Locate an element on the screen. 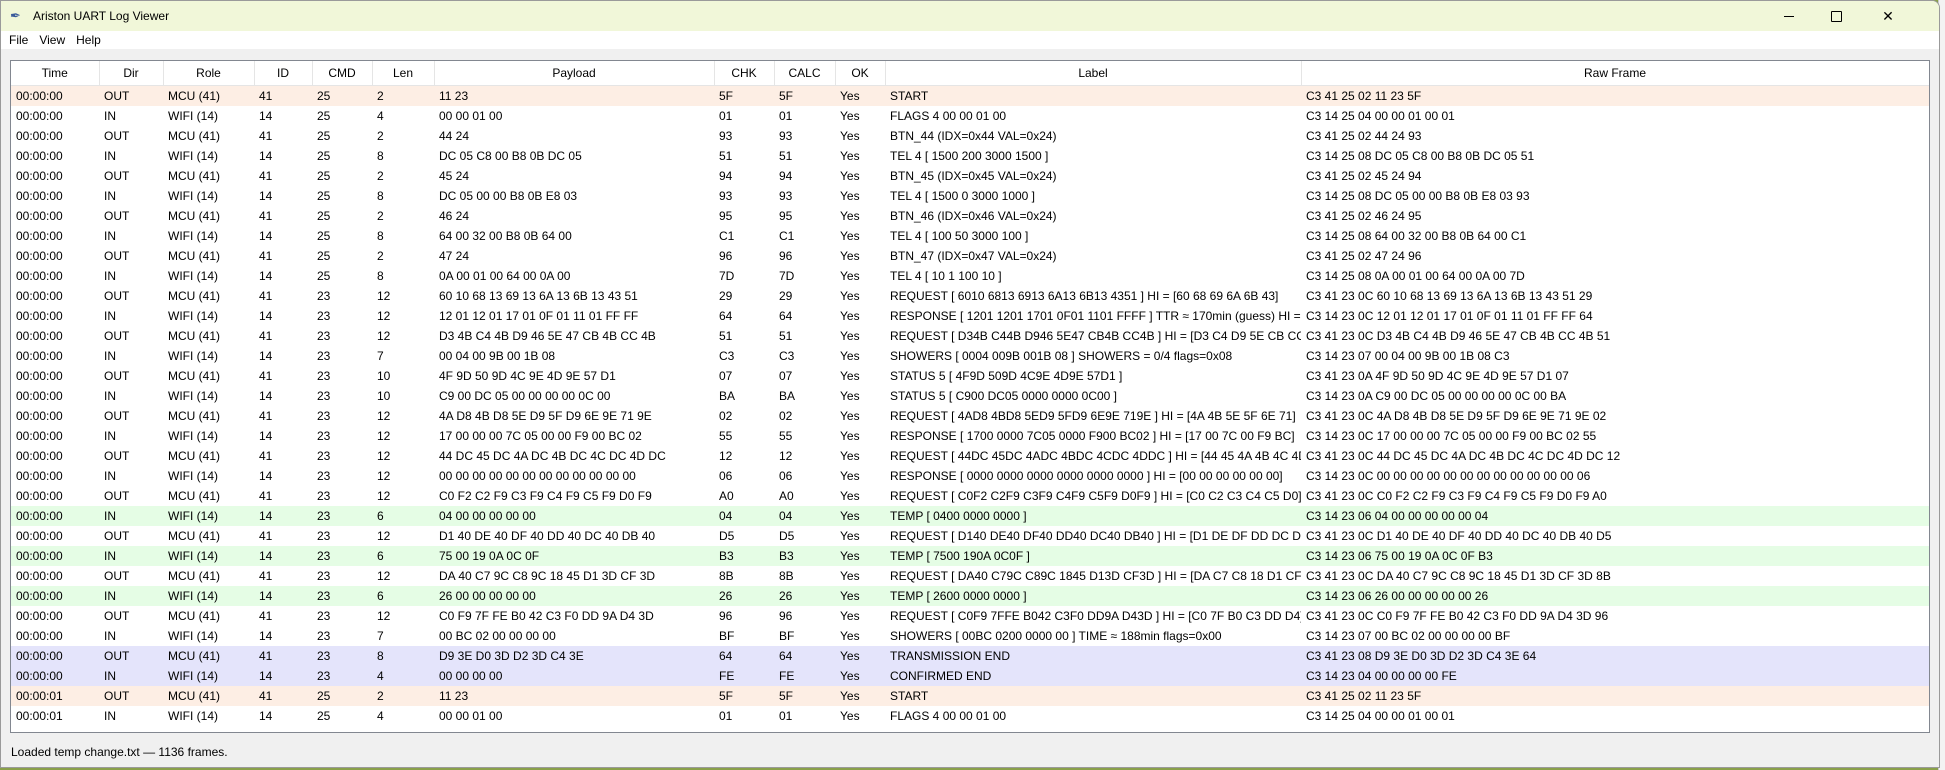  column-header-raw: Raw Frame is located at coordinates (1615, 73).